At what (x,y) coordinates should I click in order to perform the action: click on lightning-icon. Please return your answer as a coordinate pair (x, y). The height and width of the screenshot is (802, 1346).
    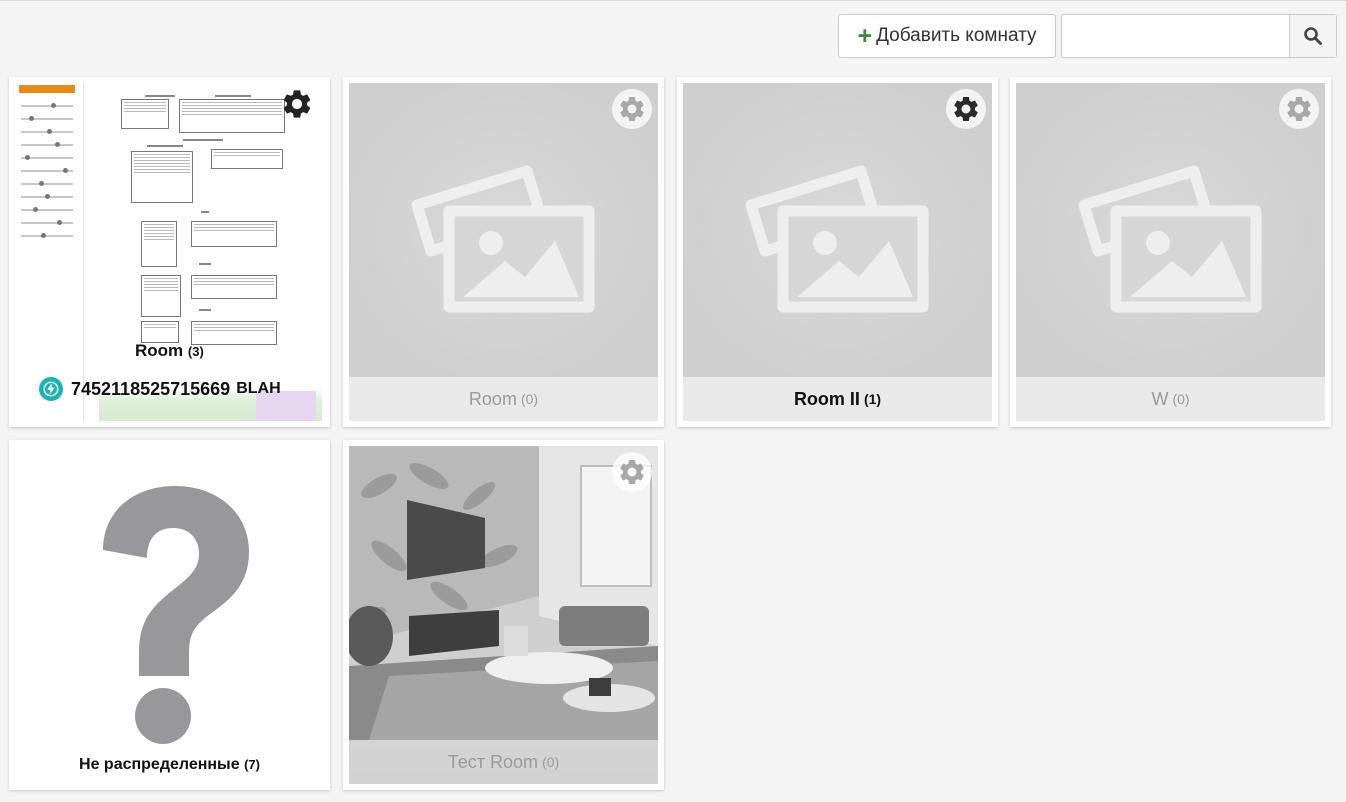
    Looking at the image, I should click on (51, 389).